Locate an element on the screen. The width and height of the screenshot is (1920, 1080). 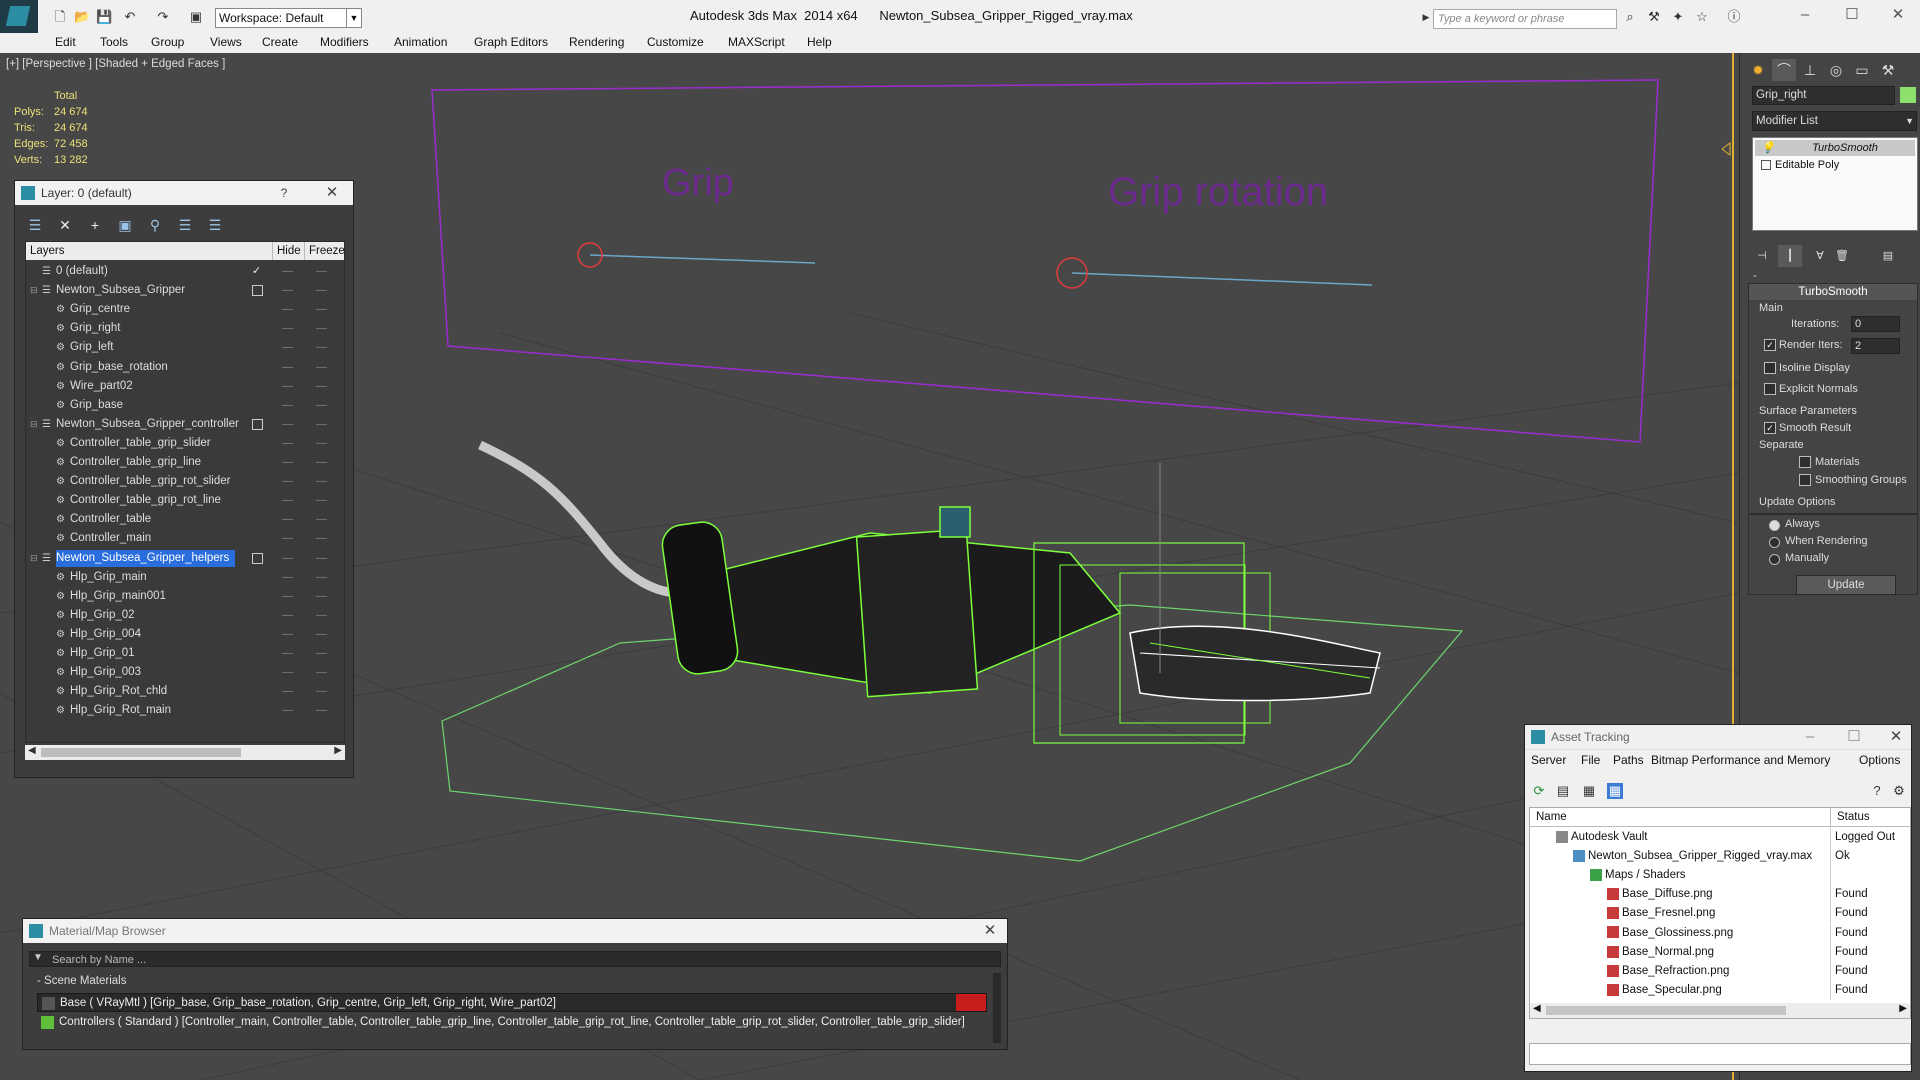
menu-tools: Tools is located at coordinates (114, 42).